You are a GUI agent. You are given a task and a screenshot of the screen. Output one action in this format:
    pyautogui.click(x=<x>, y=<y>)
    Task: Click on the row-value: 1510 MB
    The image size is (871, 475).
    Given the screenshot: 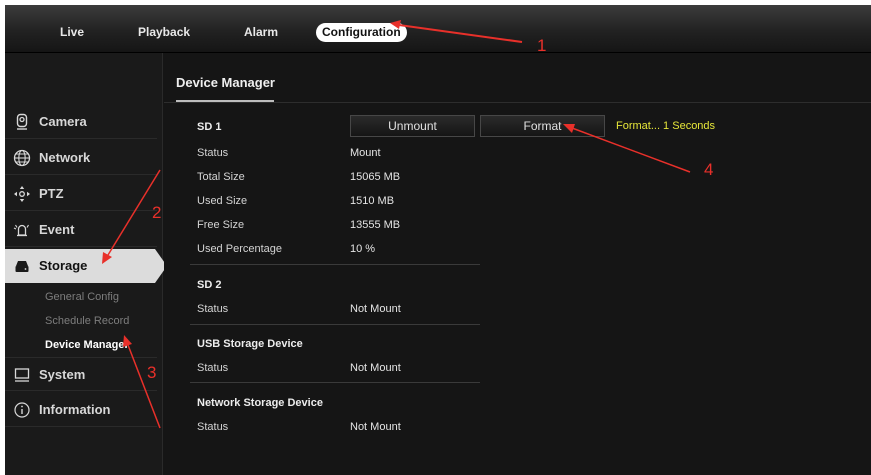 What is the action you would take?
    pyautogui.click(x=372, y=201)
    